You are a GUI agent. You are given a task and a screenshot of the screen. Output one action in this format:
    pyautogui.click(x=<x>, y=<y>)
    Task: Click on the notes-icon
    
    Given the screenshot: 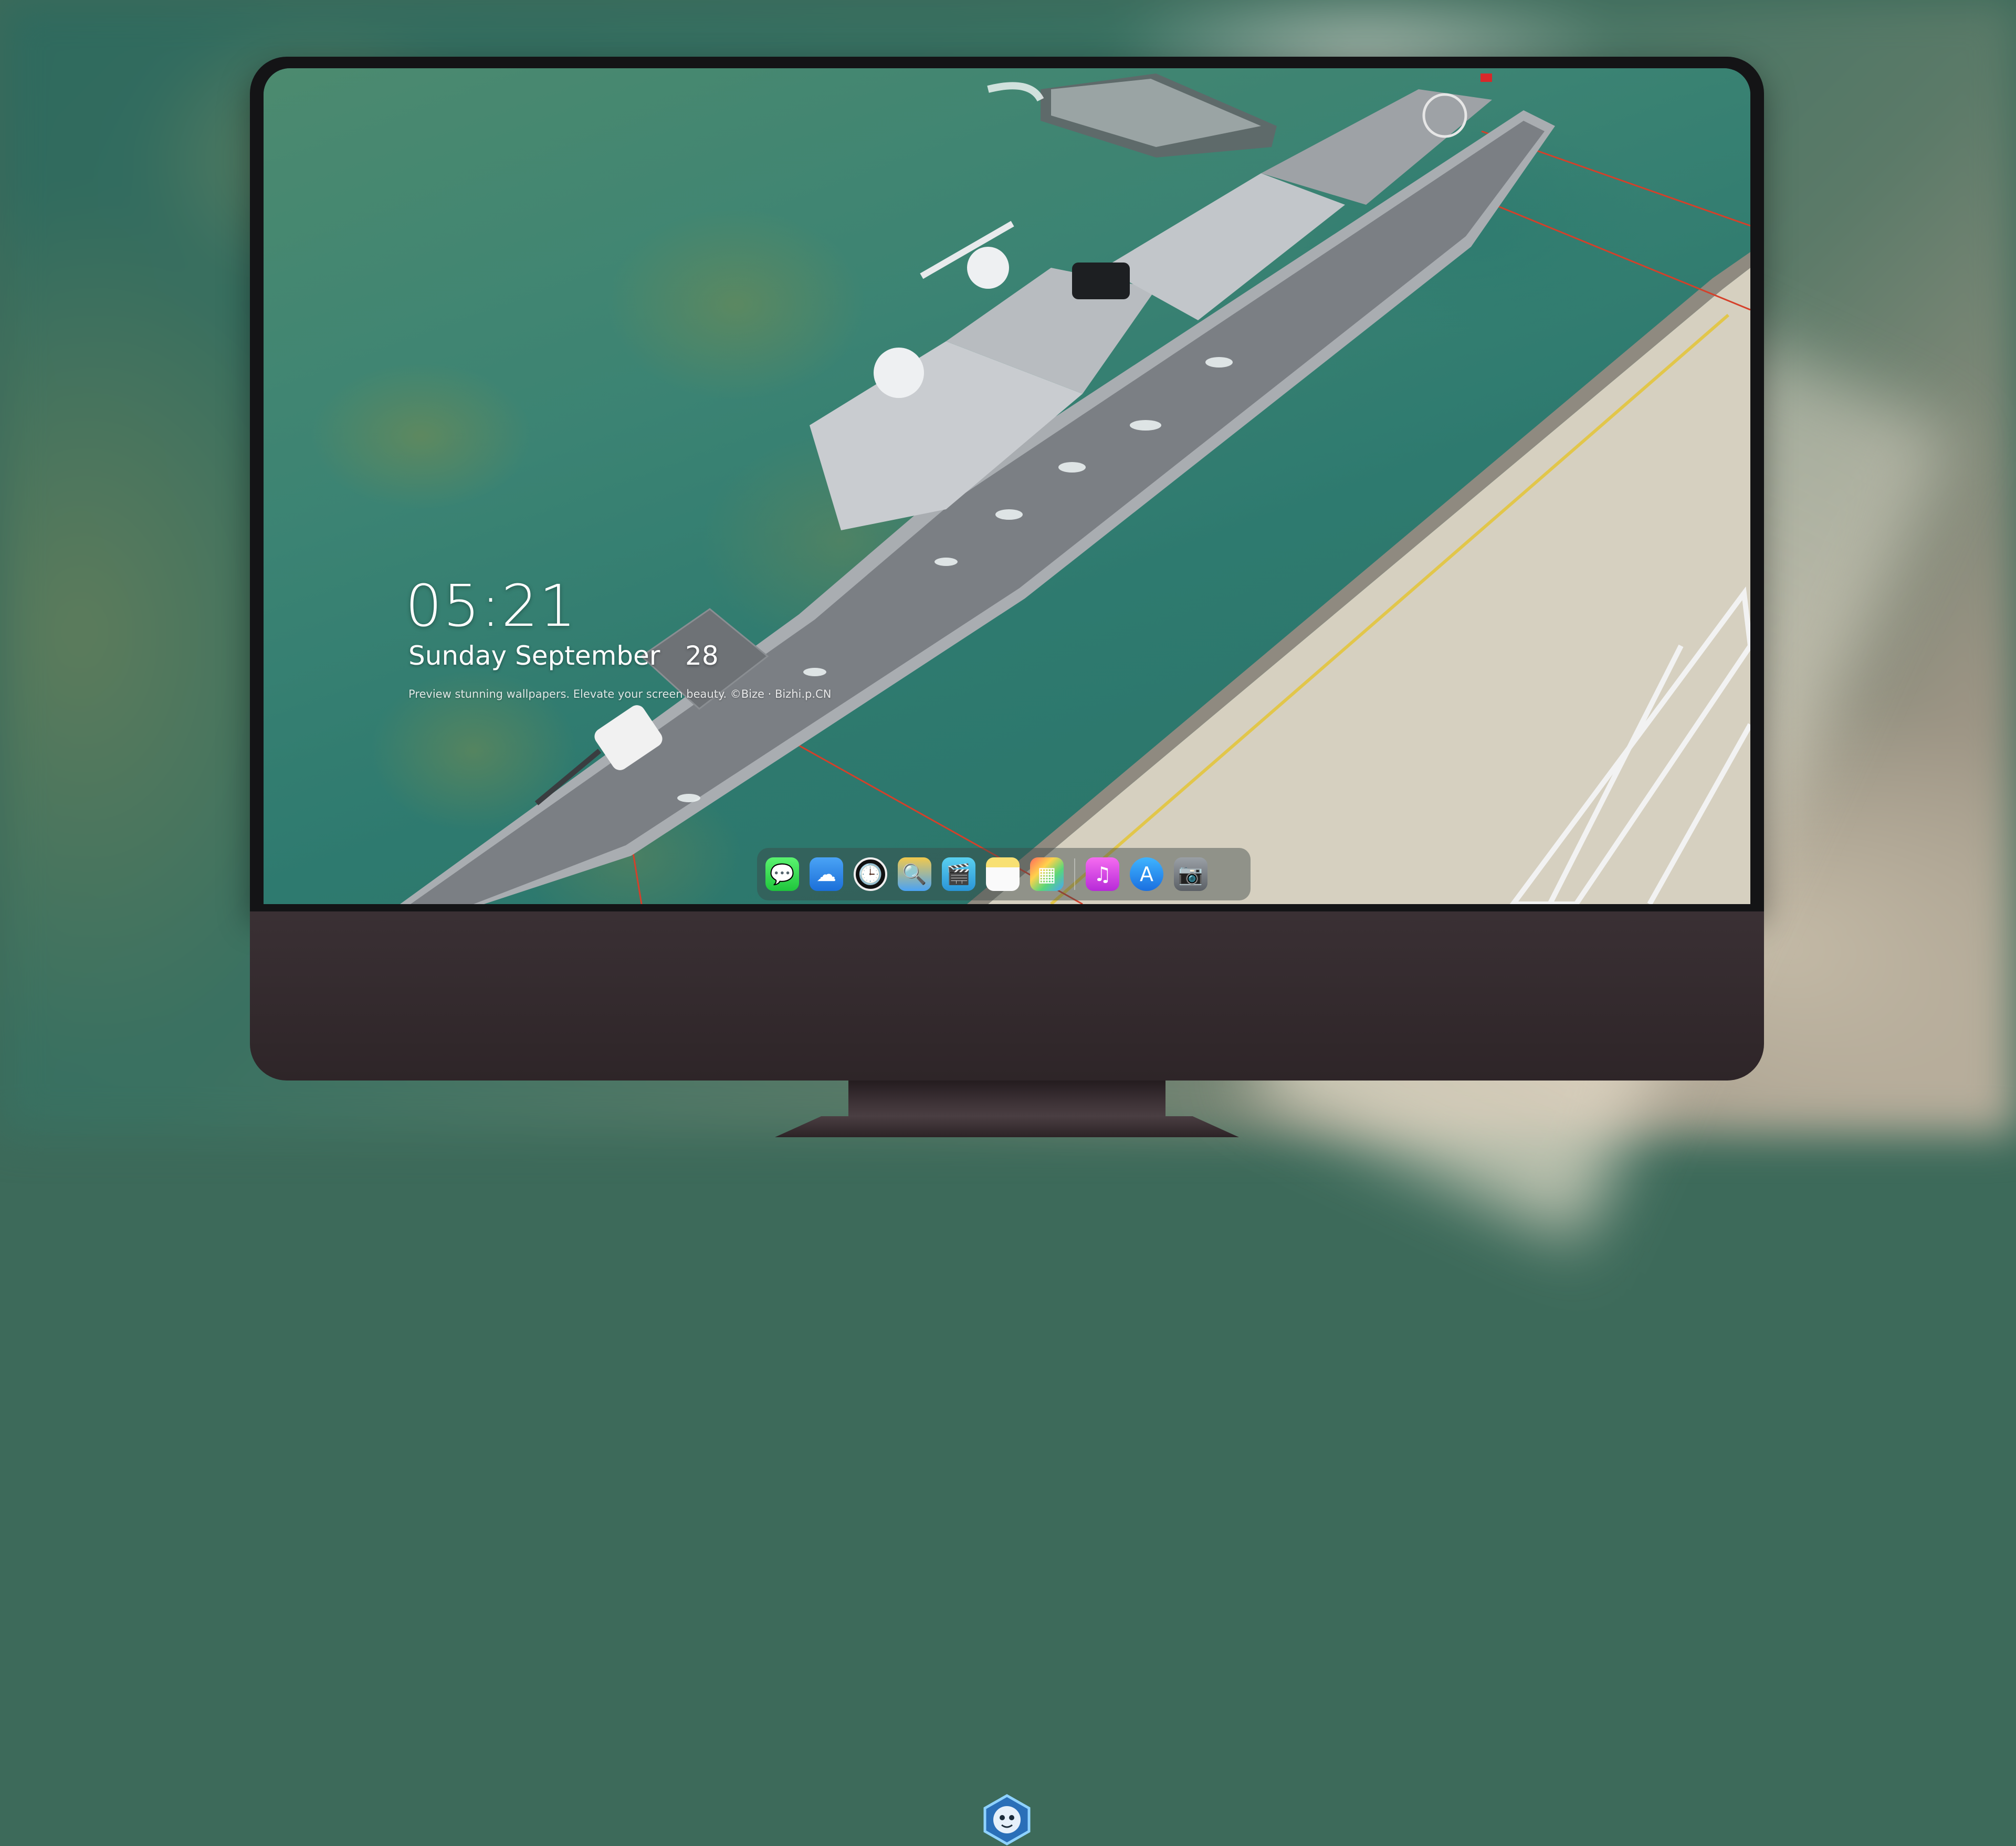 What is the action you would take?
    pyautogui.click(x=1003, y=874)
    